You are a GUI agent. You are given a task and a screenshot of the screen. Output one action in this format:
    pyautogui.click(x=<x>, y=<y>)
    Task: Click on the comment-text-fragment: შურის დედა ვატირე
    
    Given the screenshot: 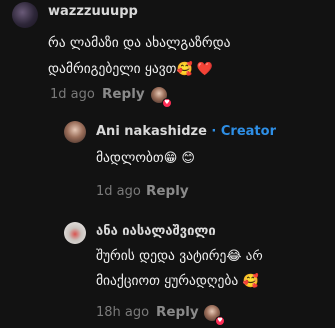 What is the action you would take?
    pyautogui.click(x=161, y=256)
    